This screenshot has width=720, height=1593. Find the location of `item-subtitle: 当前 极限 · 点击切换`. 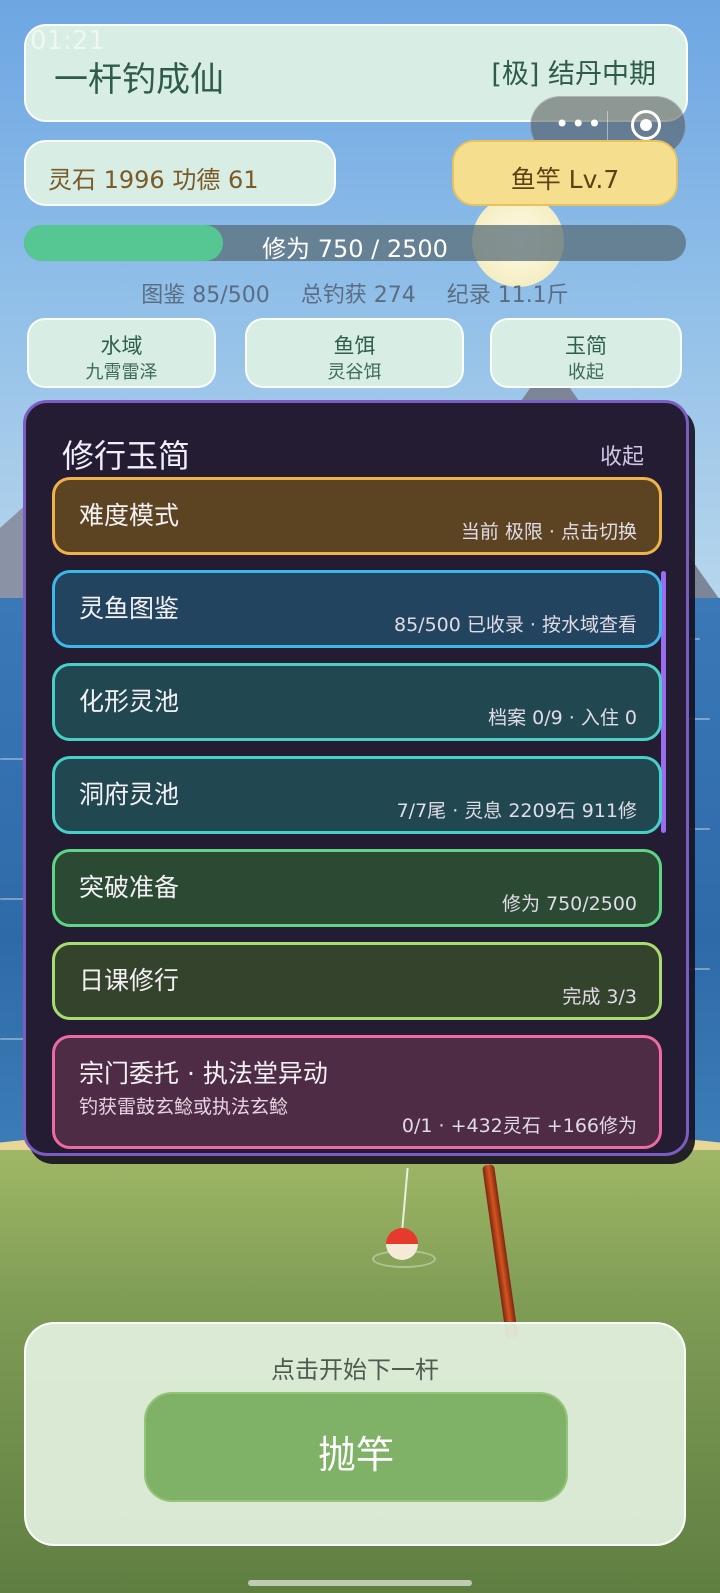

item-subtitle: 当前 极限 · 点击切换 is located at coordinates (548, 532).